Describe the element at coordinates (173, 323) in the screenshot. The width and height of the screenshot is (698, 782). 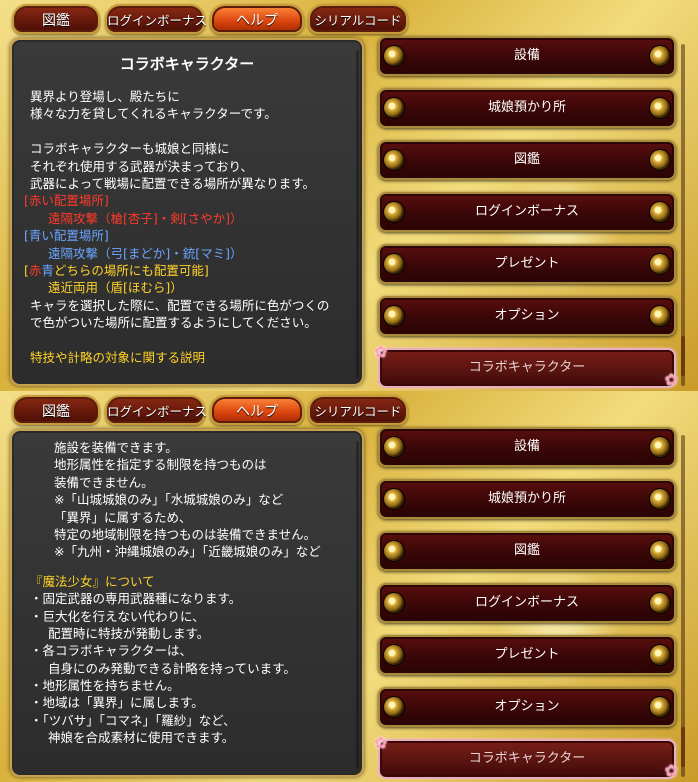
I see `help-line: で色がついた場所に配置するようにしてください。` at that location.